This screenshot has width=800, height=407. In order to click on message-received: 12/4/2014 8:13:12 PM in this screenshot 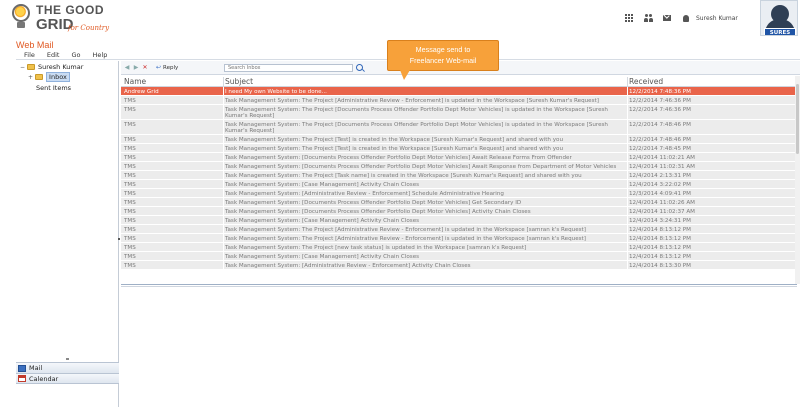, I will do `click(660, 247)`.